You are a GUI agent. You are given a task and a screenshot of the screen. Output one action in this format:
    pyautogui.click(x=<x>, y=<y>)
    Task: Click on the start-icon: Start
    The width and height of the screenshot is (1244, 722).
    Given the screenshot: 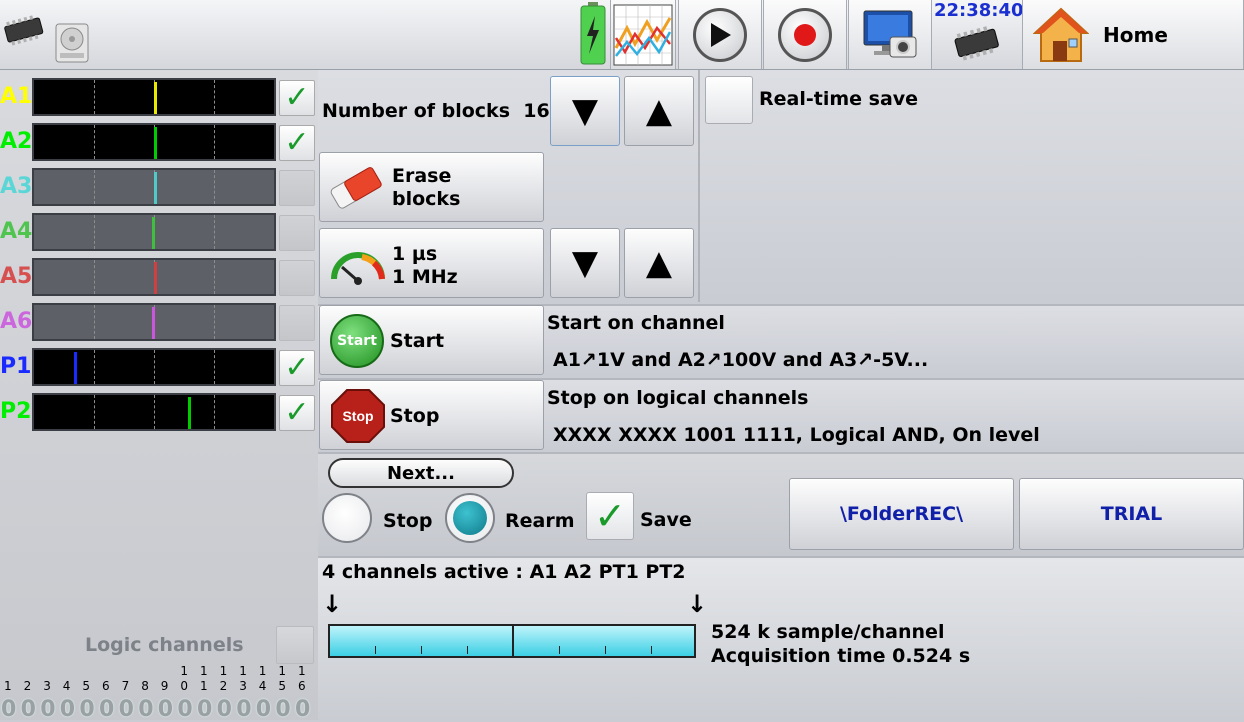 What is the action you would take?
    pyautogui.click(x=357, y=341)
    